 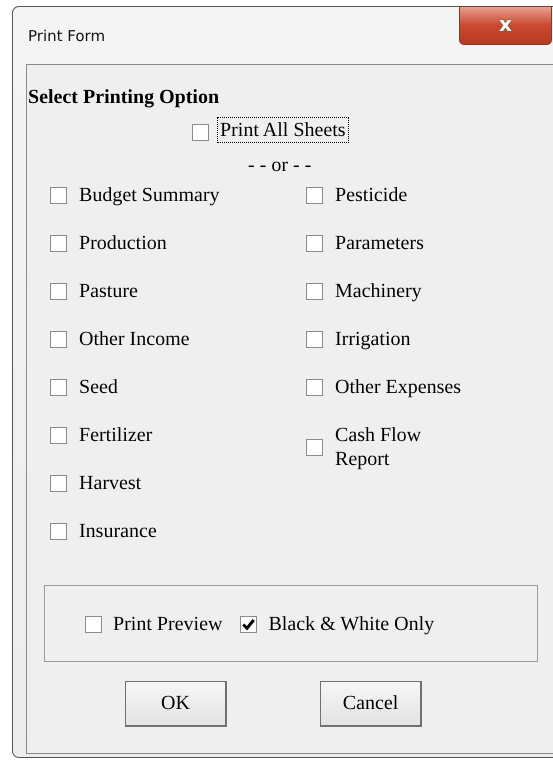 I want to click on checkbox-label: Cash Flow Report, so click(x=405, y=447).